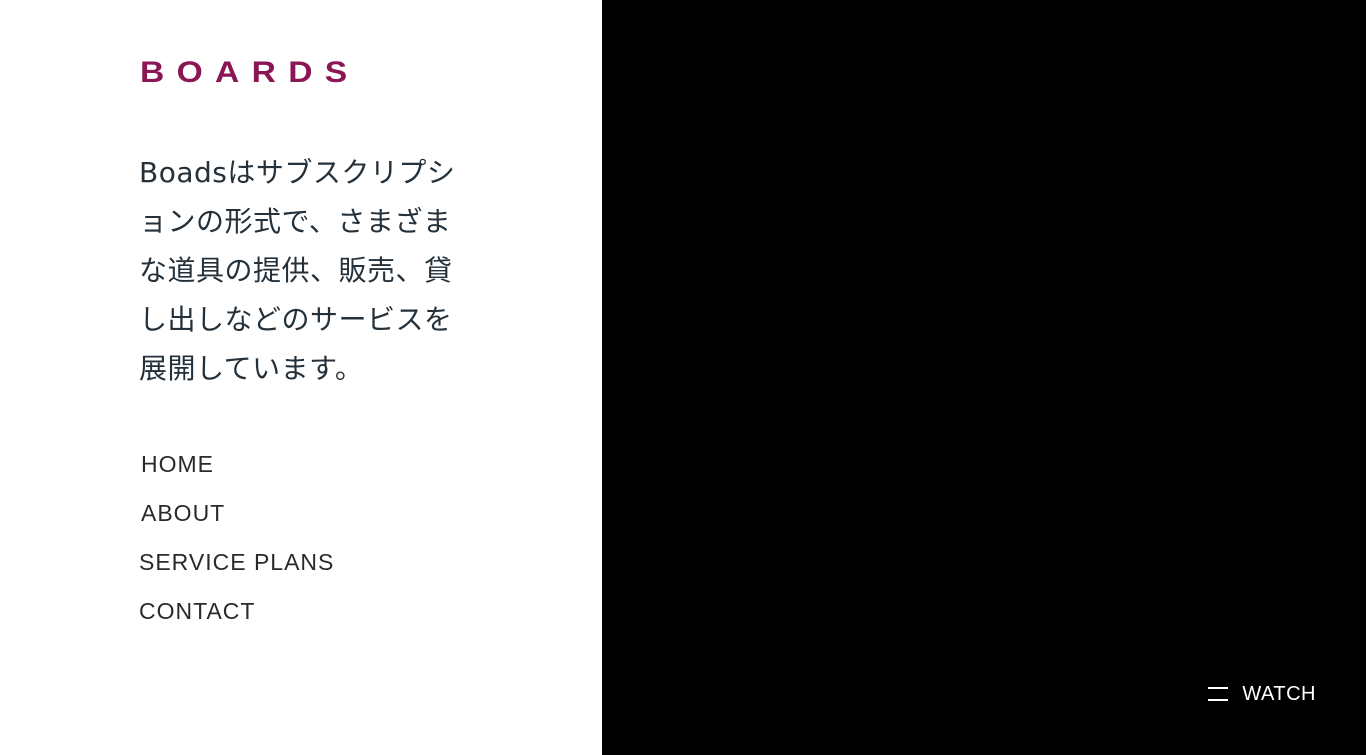  What do you see at coordinates (236, 513) in the screenshot?
I see `nav-item-about: ABOUT` at bounding box center [236, 513].